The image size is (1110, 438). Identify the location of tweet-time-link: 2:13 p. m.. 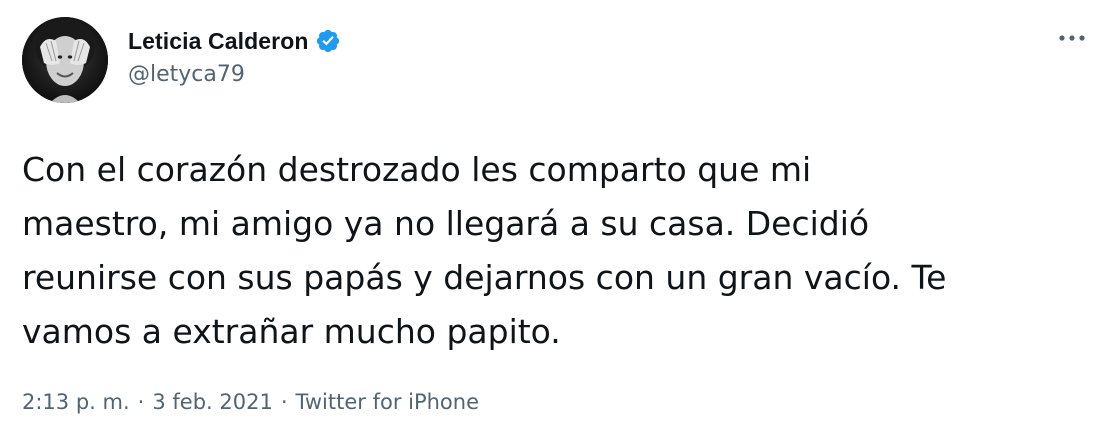
(76, 402).